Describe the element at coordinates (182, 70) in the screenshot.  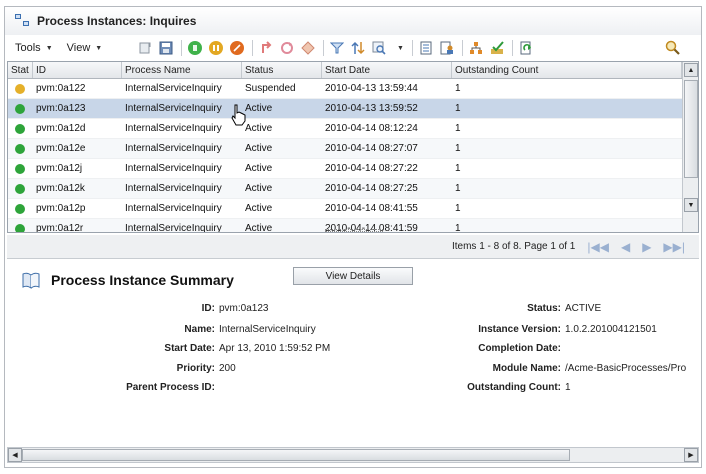
I see `column-header-process-name: Process Name` at that location.